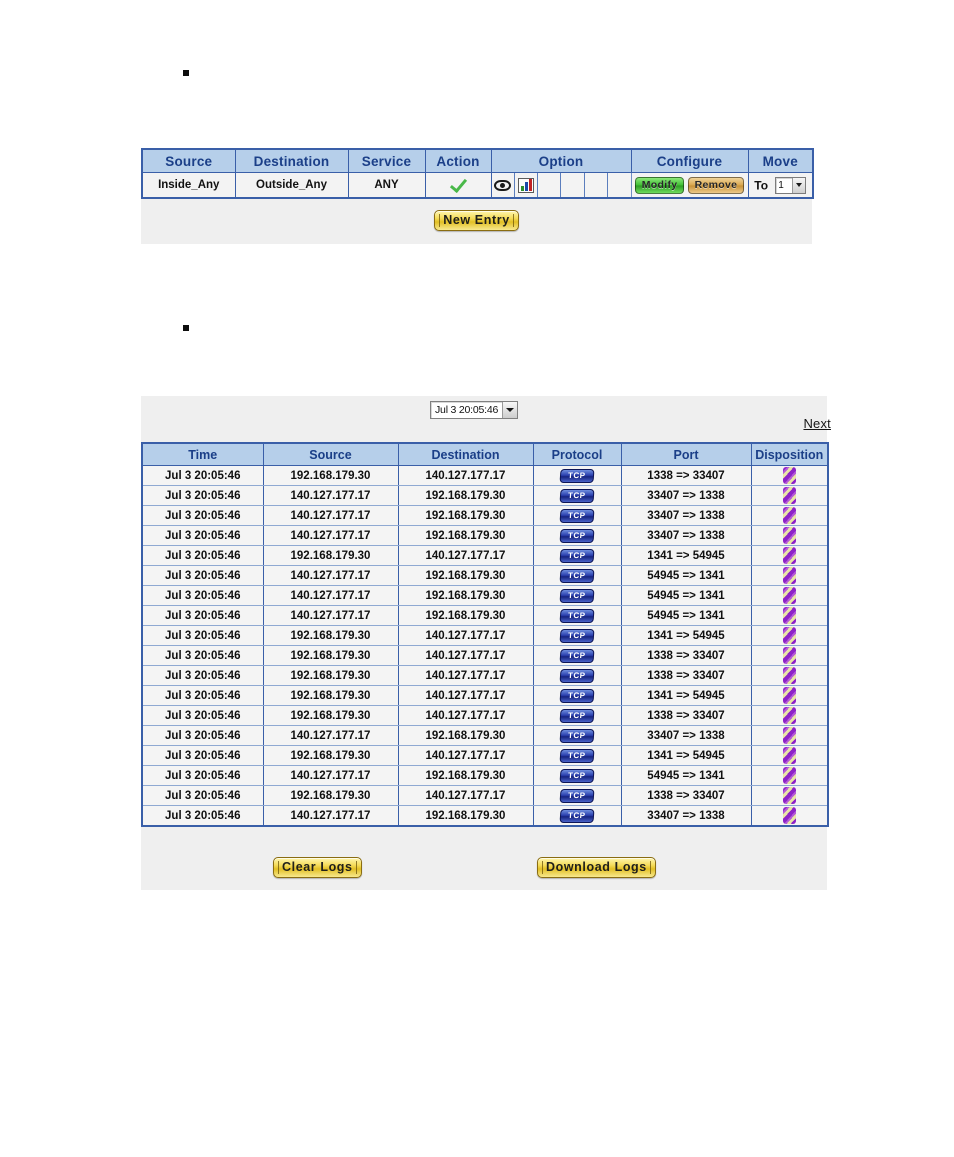 This screenshot has height=1157, width=954. What do you see at coordinates (317, 867) in the screenshot?
I see `clear-logs-button: Clear Logs` at bounding box center [317, 867].